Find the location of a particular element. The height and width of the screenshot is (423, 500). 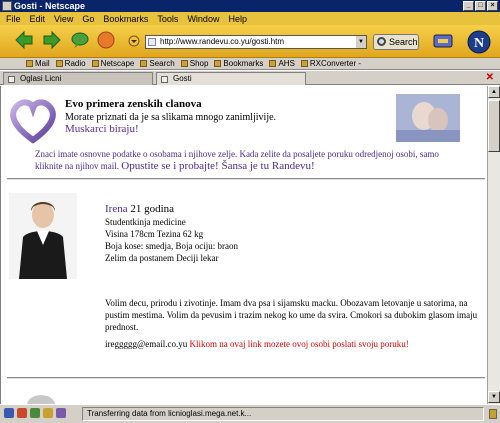

heart-logo-icon is located at coordinates (33, 121).